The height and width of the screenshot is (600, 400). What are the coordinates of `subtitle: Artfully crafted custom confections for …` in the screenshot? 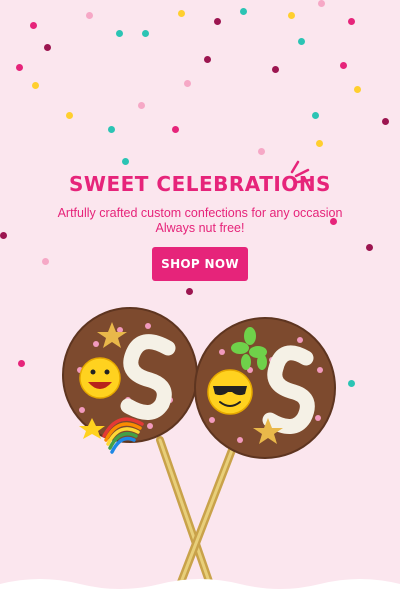 It's located at (200, 221).